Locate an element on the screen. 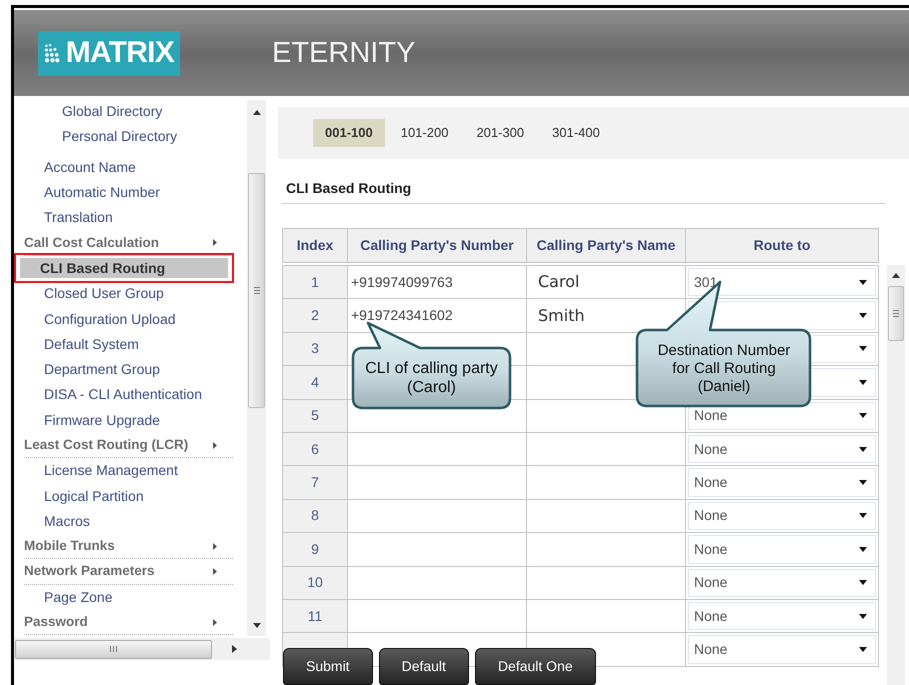 The image size is (909, 685). section-title: CLI Based Routing is located at coordinates (348, 188).